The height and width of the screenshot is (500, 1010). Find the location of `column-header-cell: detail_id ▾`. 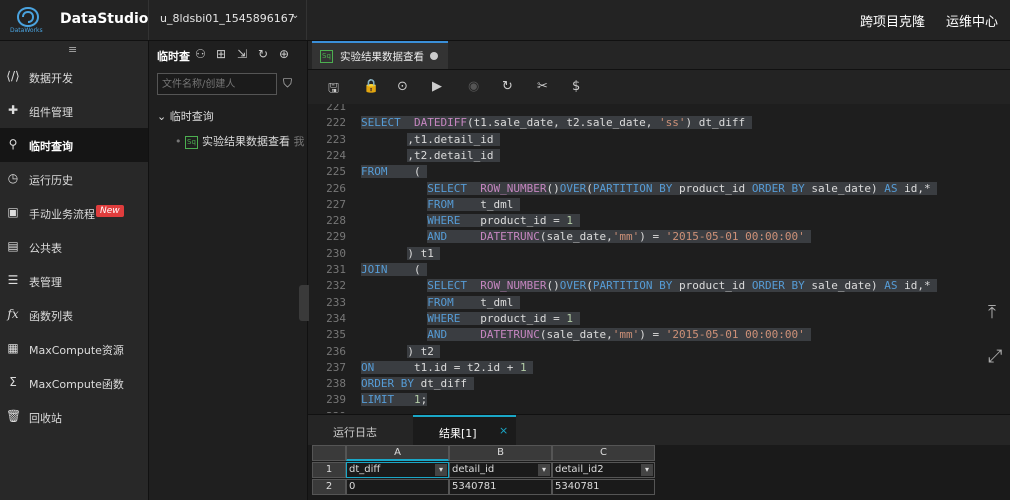

column-header-cell: detail_id ▾ is located at coordinates (500, 470).